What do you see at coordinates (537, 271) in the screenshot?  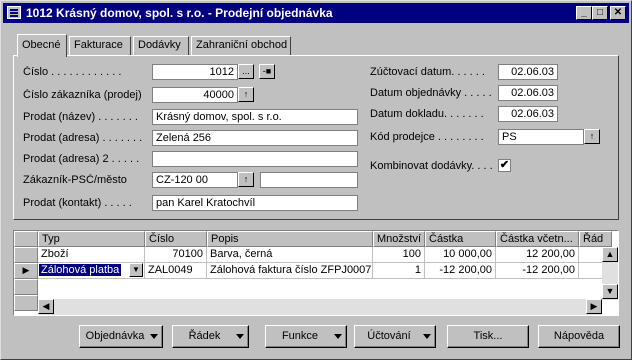 I see `table-cell-castka-vcetne: -12 200,00` at bounding box center [537, 271].